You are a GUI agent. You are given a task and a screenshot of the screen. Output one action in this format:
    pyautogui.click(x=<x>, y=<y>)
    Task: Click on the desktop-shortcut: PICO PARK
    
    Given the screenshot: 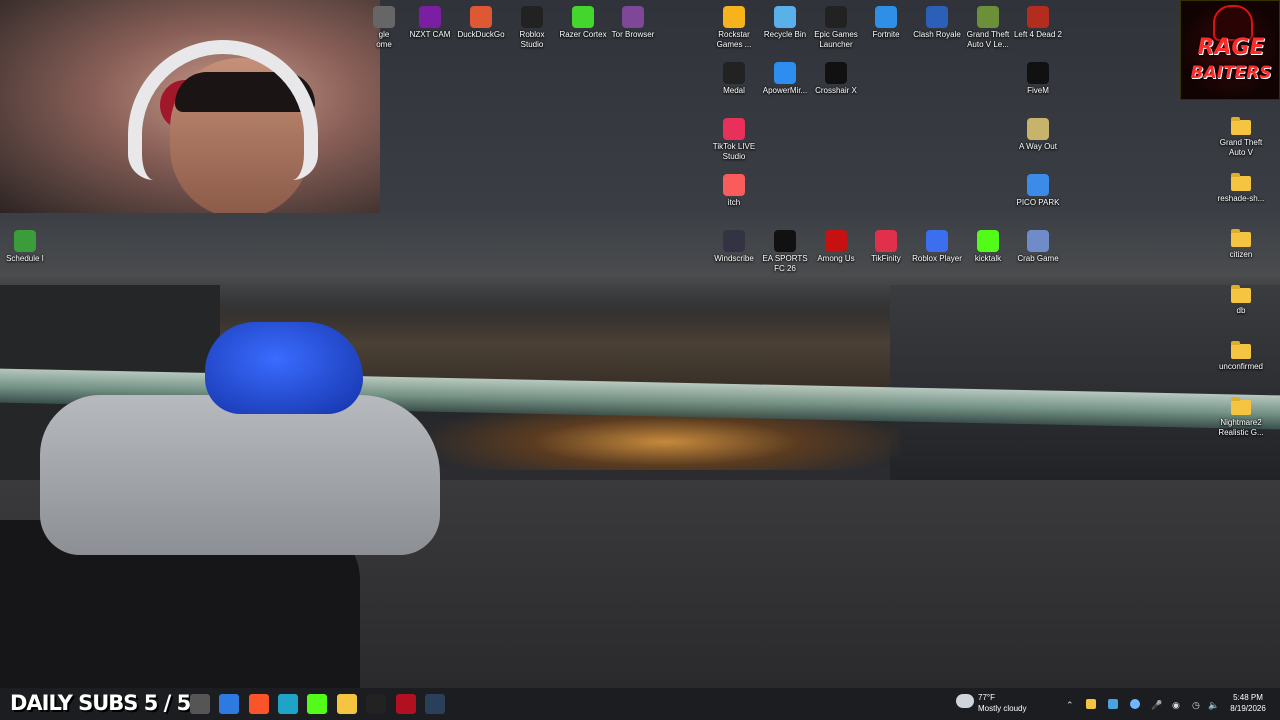 What is the action you would take?
    pyautogui.click(x=1038, y=191)
    